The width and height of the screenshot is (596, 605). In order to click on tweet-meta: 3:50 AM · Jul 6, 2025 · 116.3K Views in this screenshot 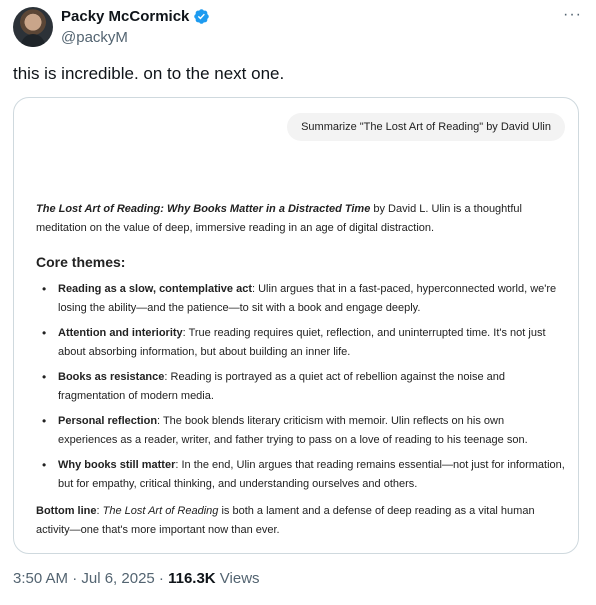, I will do `click(136, 578)`.